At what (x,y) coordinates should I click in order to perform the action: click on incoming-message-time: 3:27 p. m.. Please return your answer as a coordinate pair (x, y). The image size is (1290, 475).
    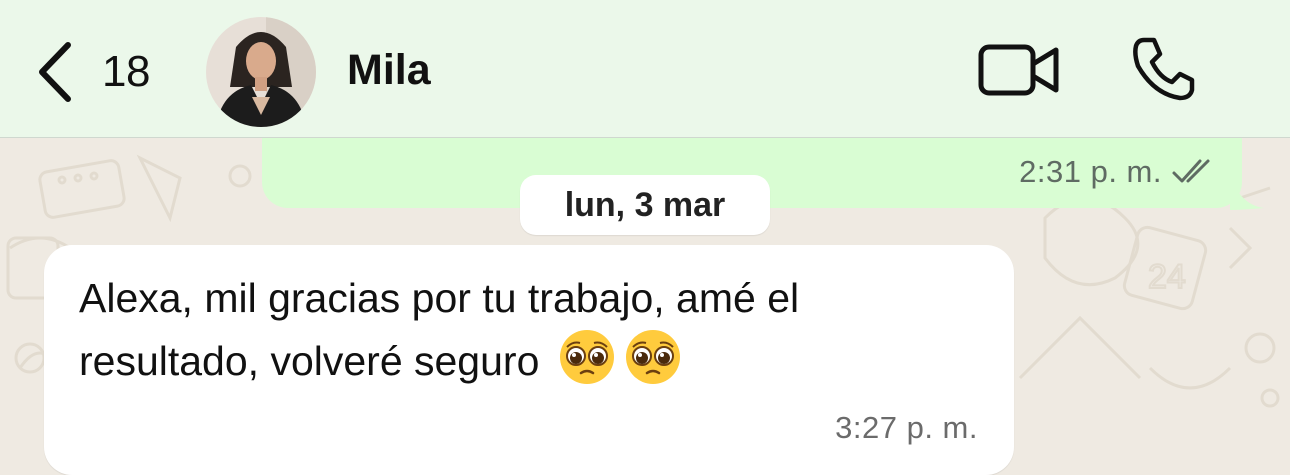
    Looking at the image, I should click on (906, 427).